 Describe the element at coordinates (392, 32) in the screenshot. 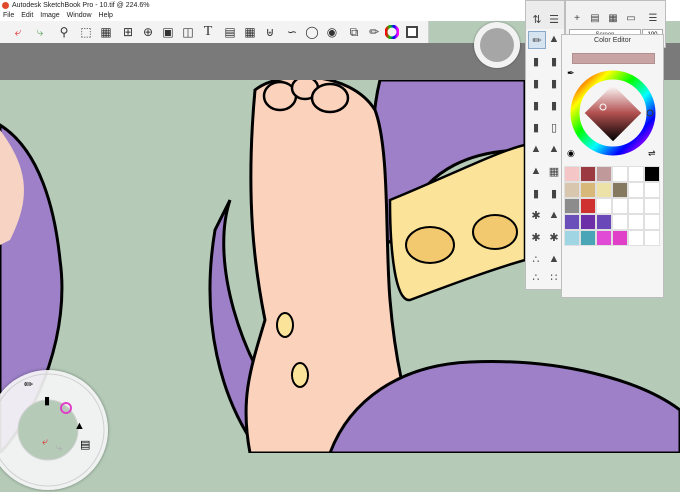

I see `color-wheel-icon` at that location.